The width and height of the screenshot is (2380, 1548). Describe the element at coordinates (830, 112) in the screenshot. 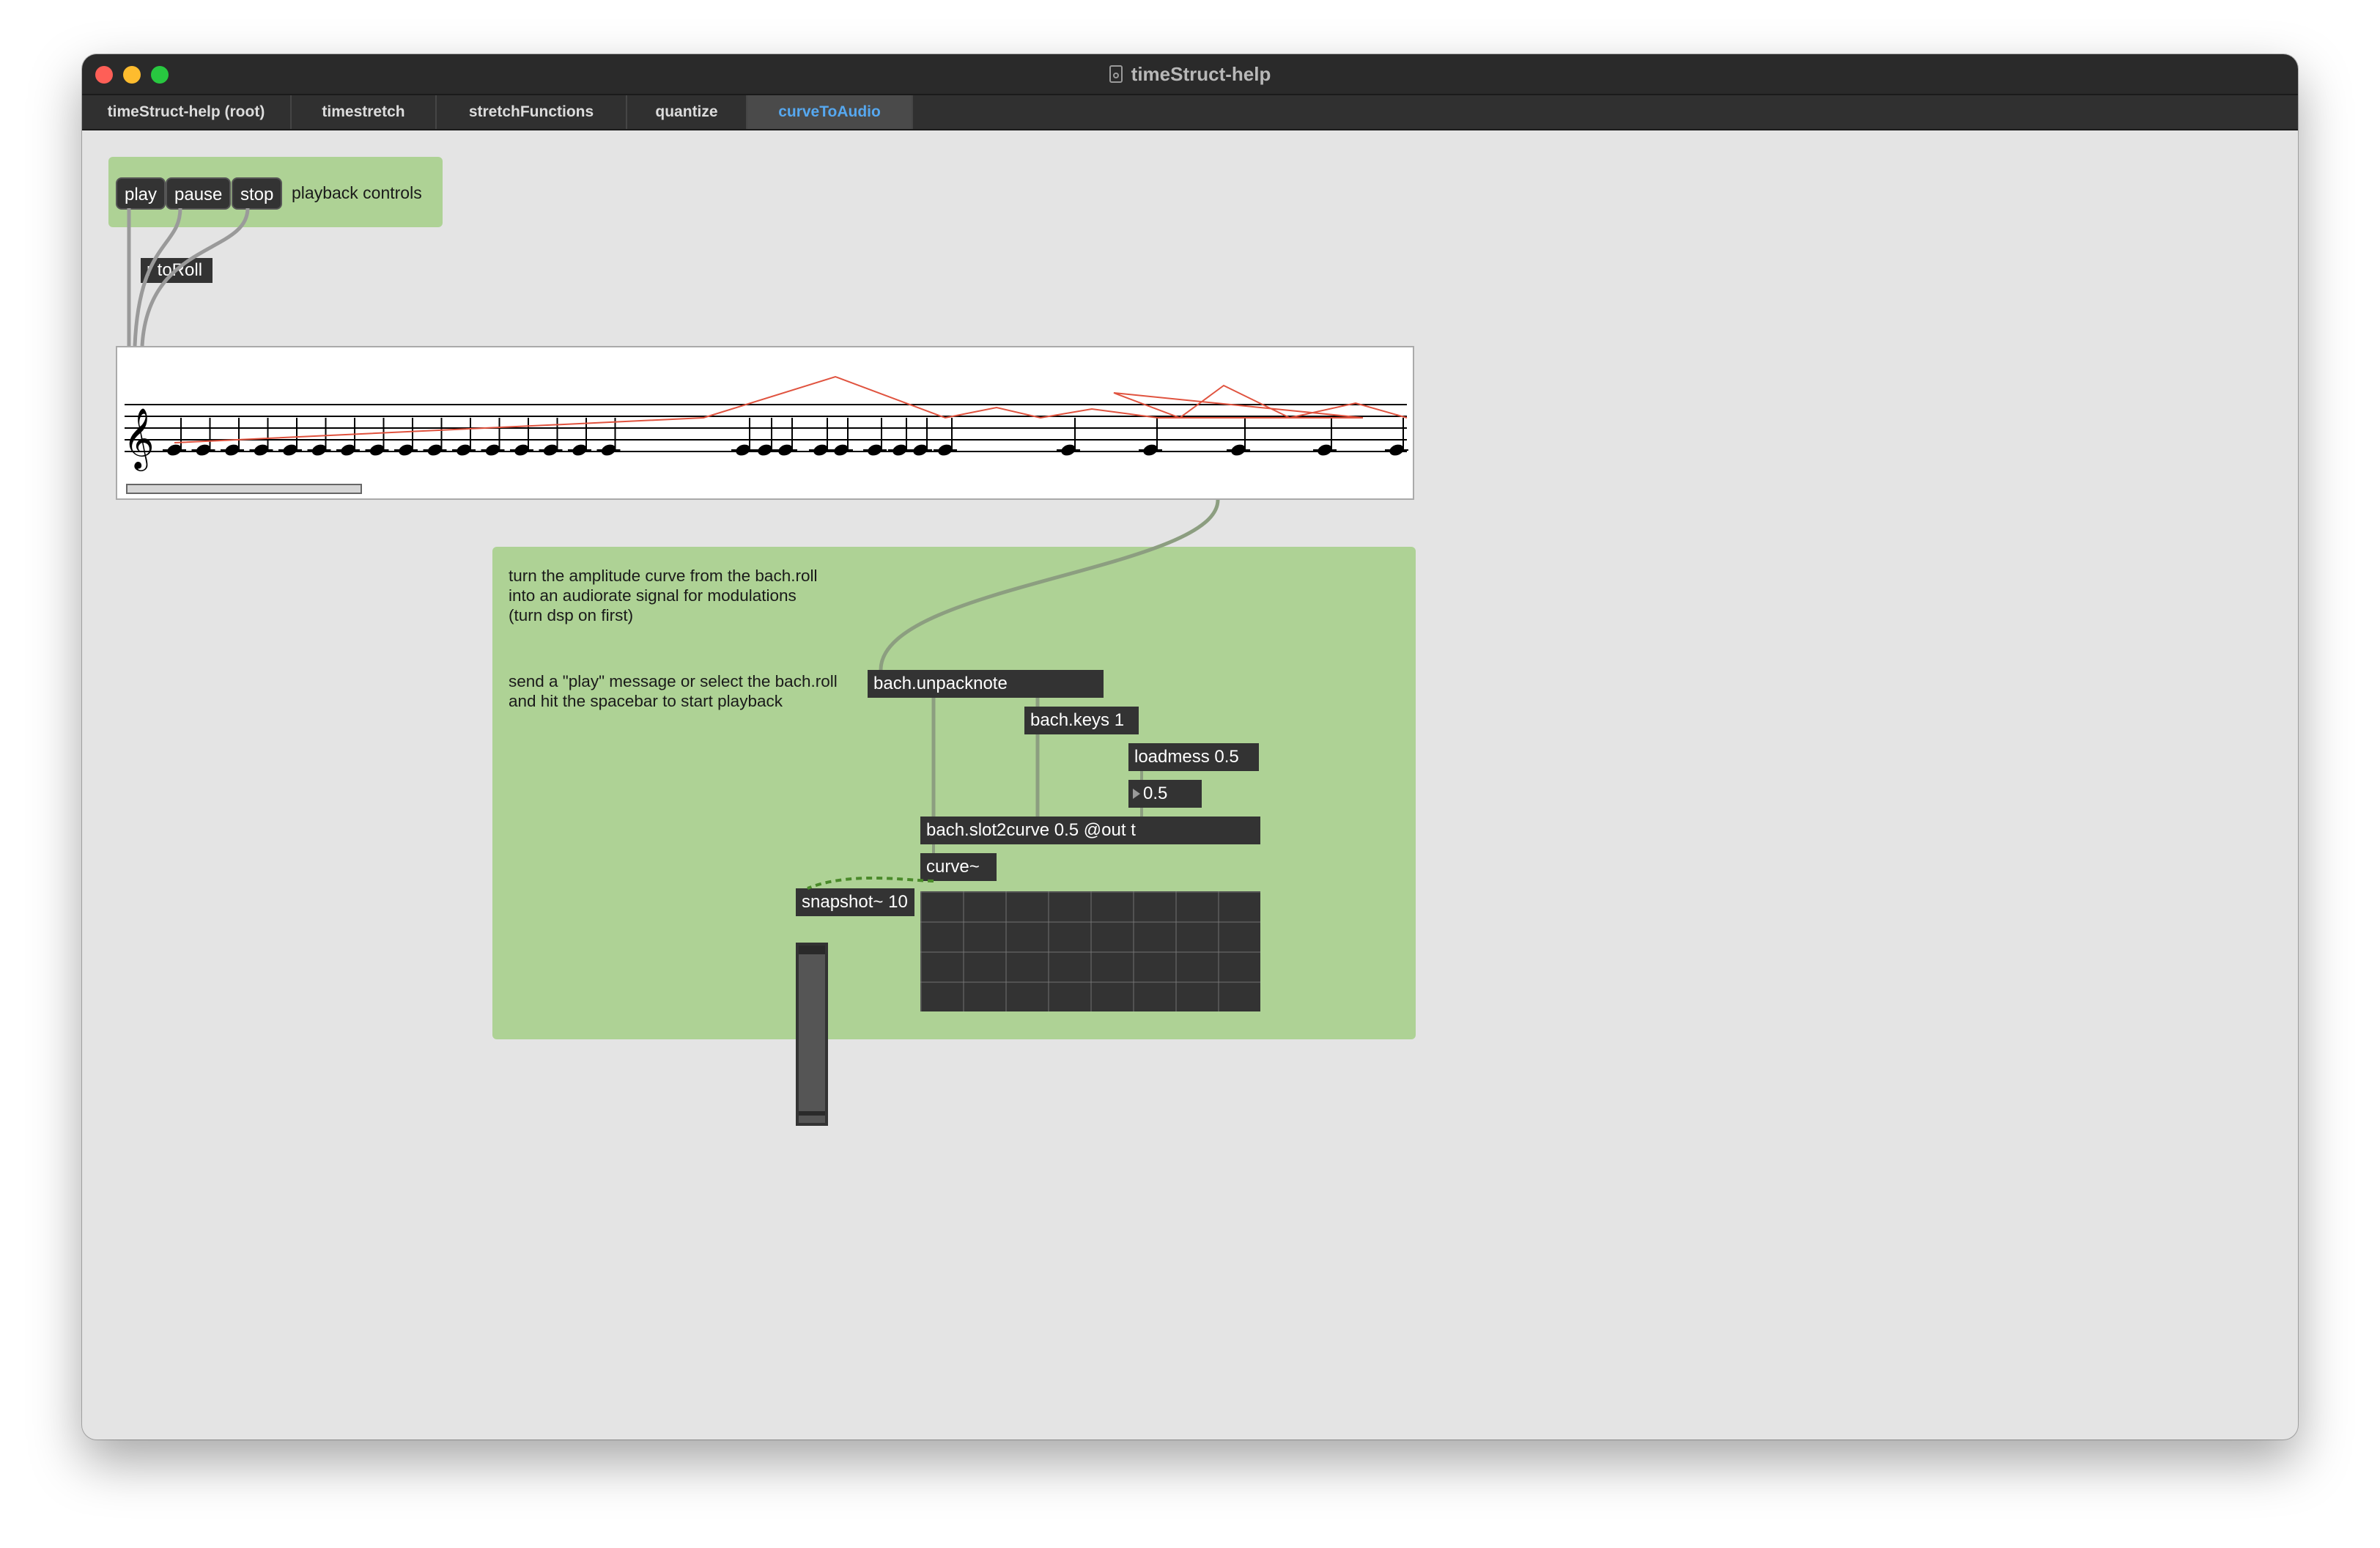

I see `tab-curvetoaudio: curveToAudio` at that location.